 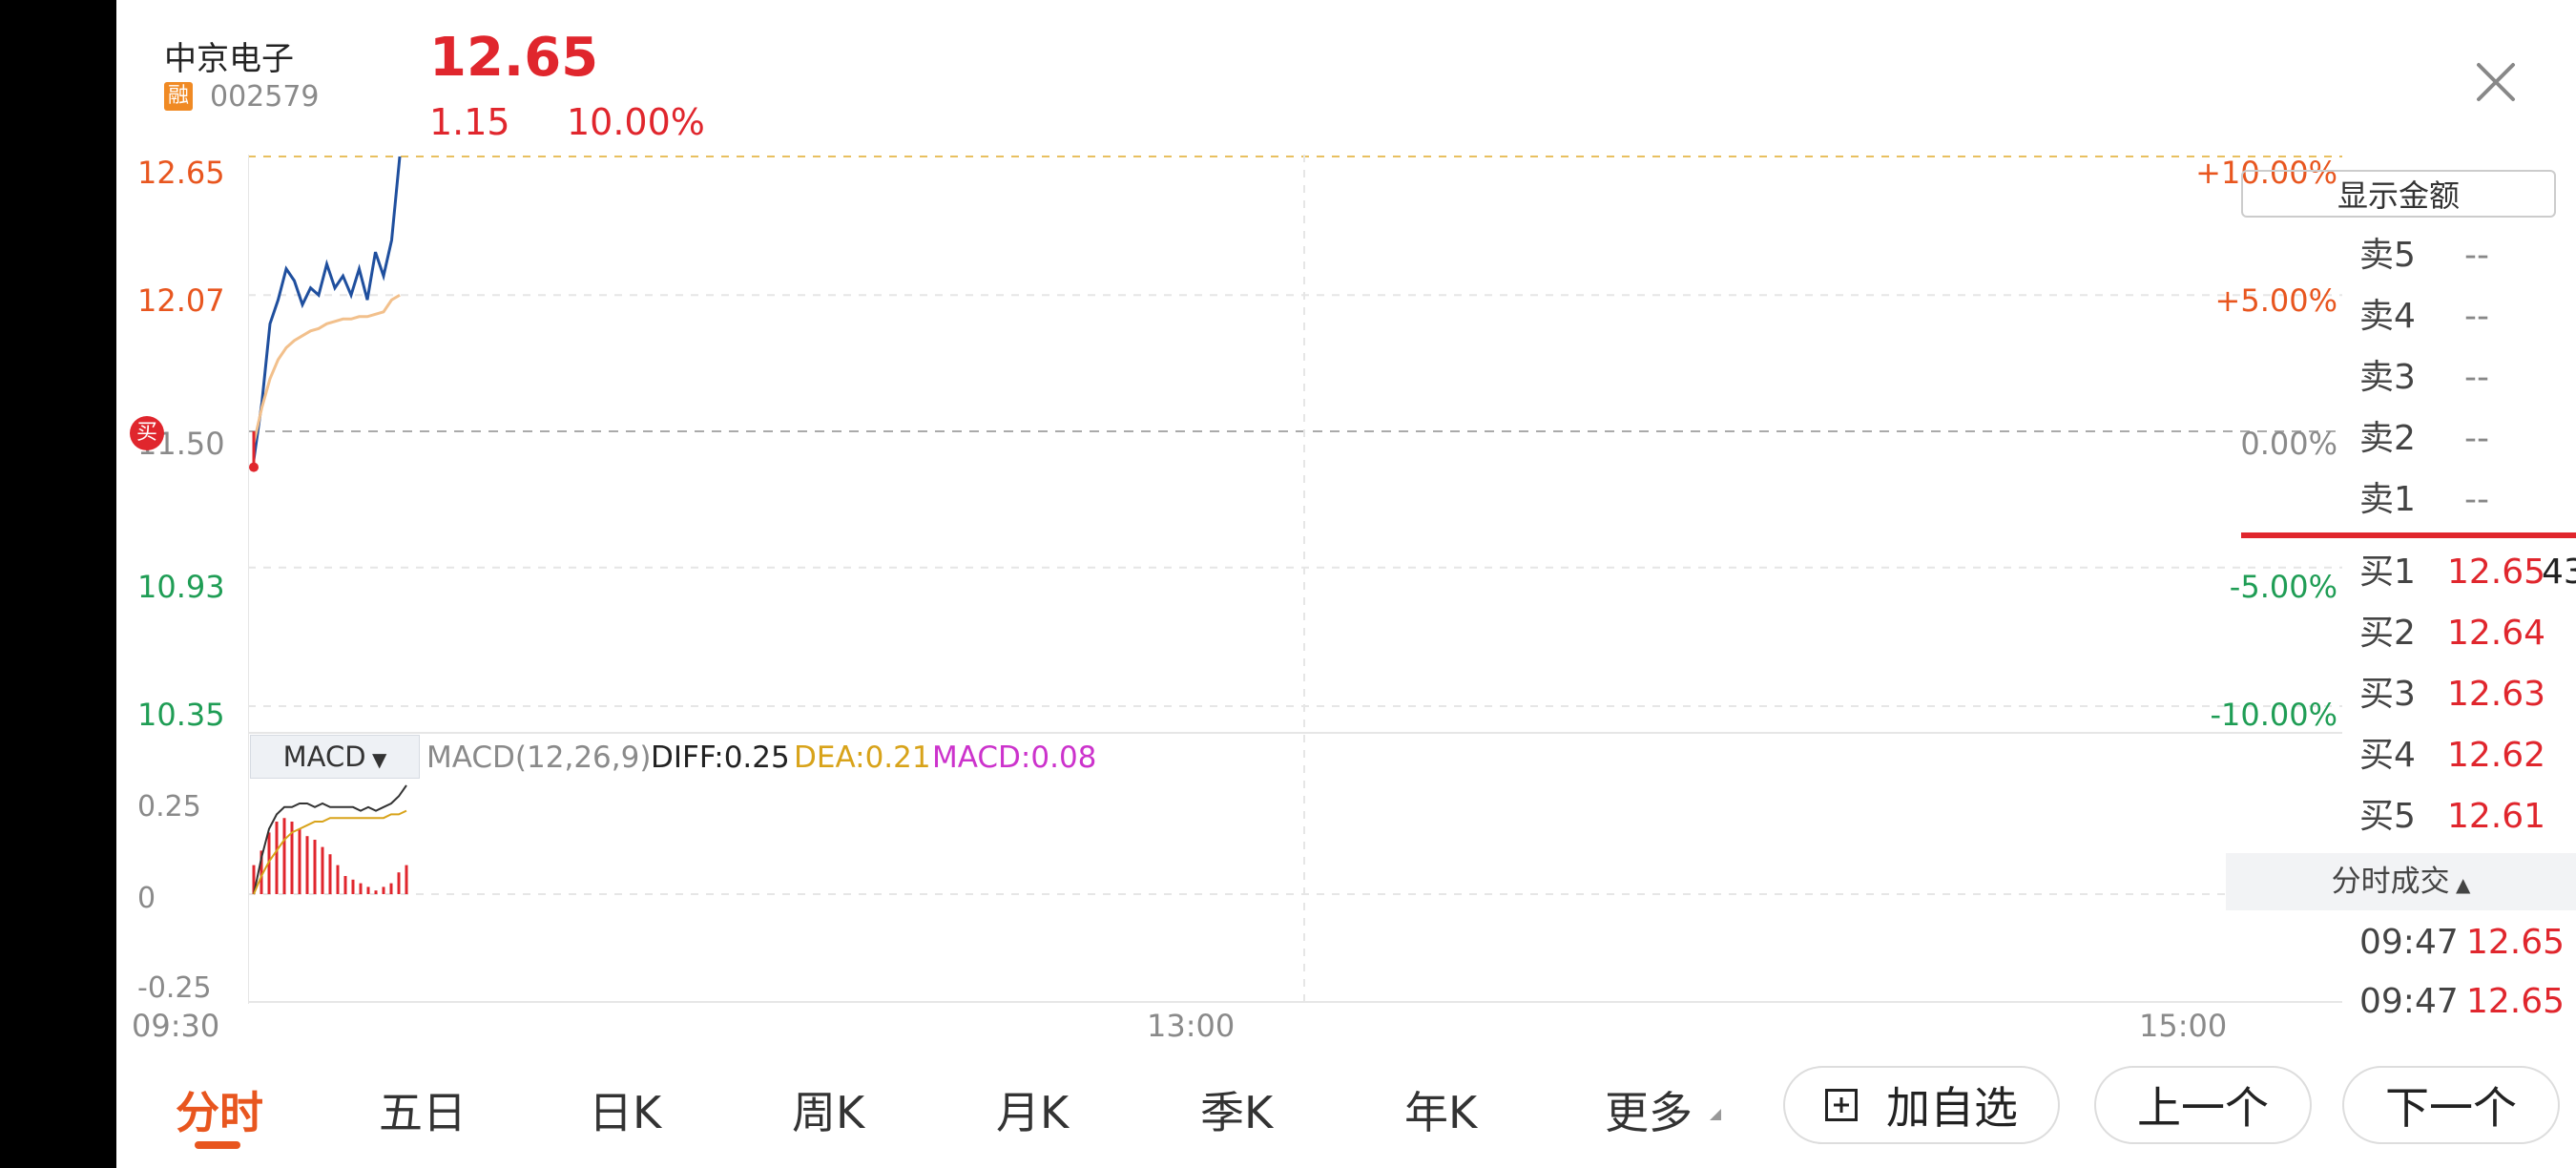 I want to click on stock-name: 中京电子, so click(x=229, y=59).